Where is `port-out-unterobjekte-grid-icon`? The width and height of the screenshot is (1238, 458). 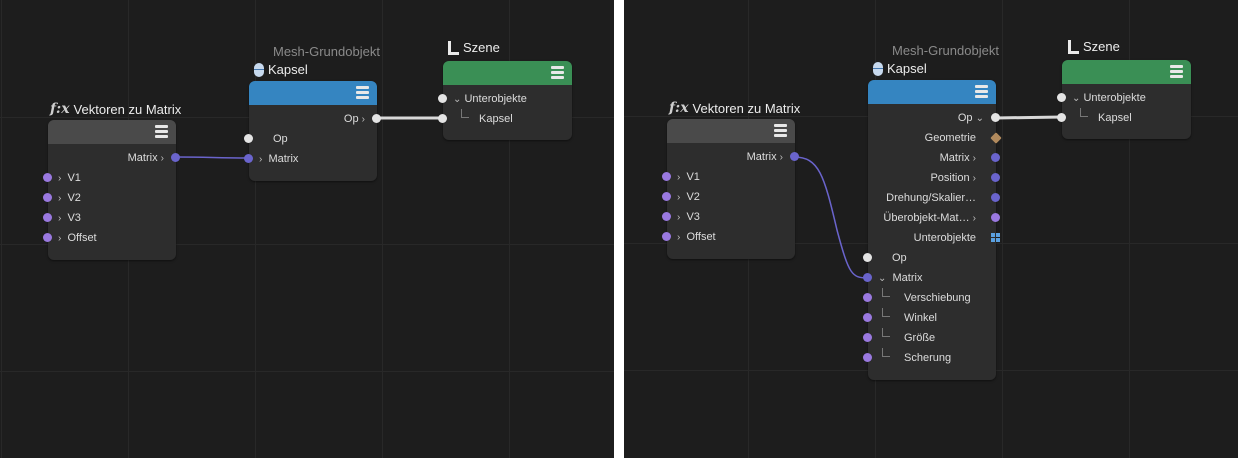
port-out-unterobjekte-grid-icon is located at coordinates (995, 237).